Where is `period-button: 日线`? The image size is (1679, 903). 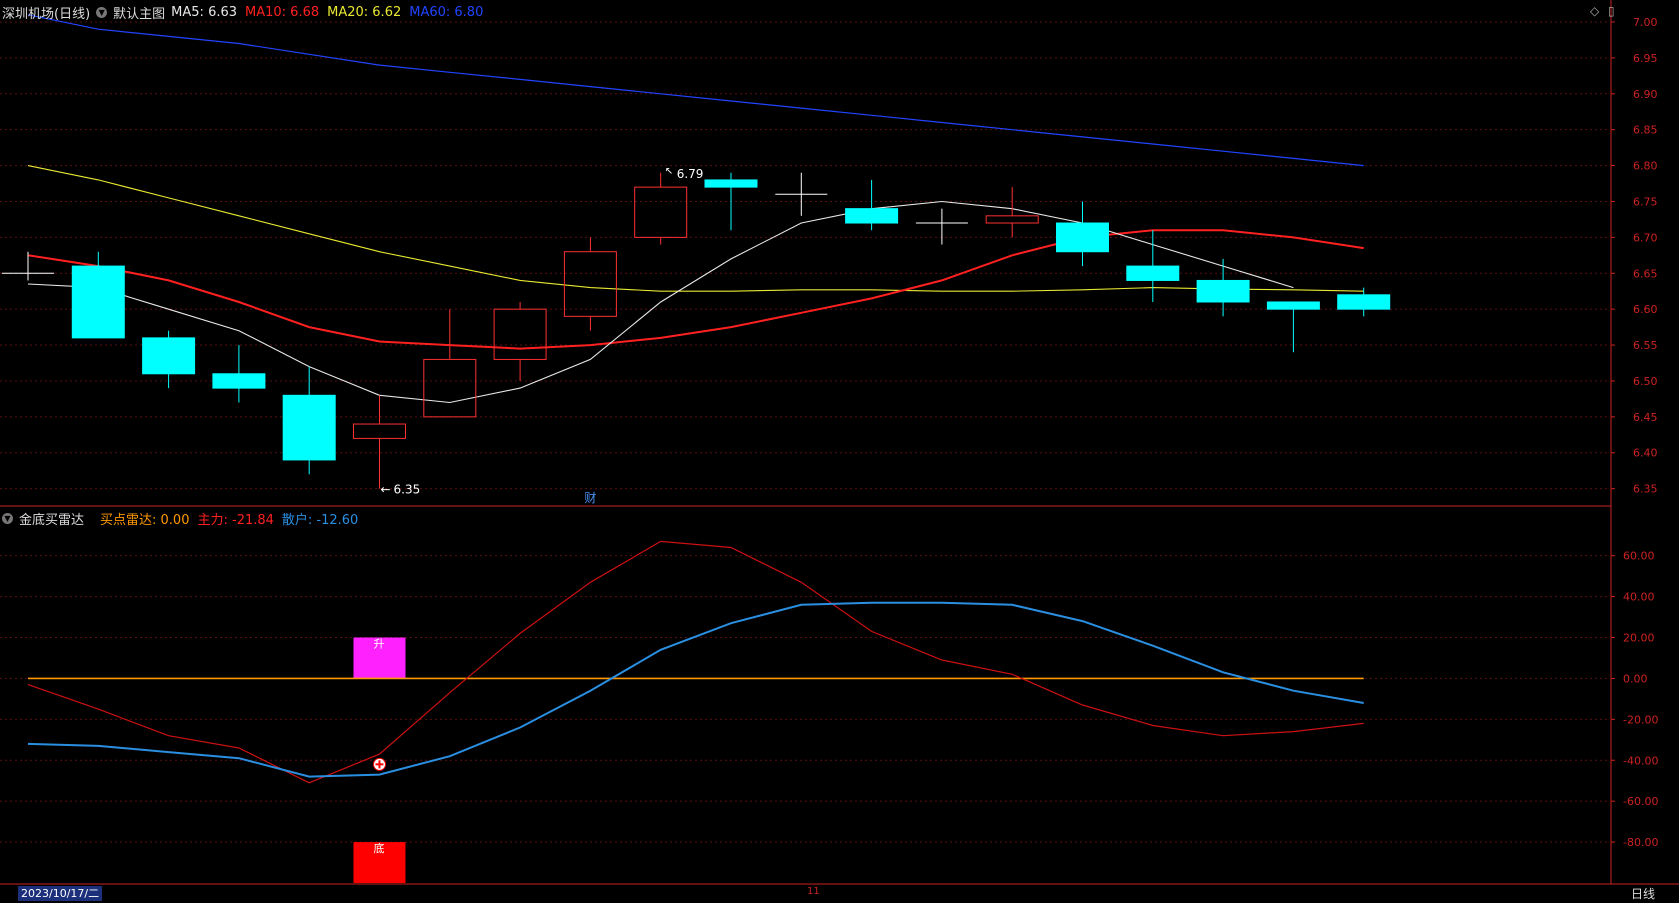
period-button: 日线 is located at coordinates (1643, 893).